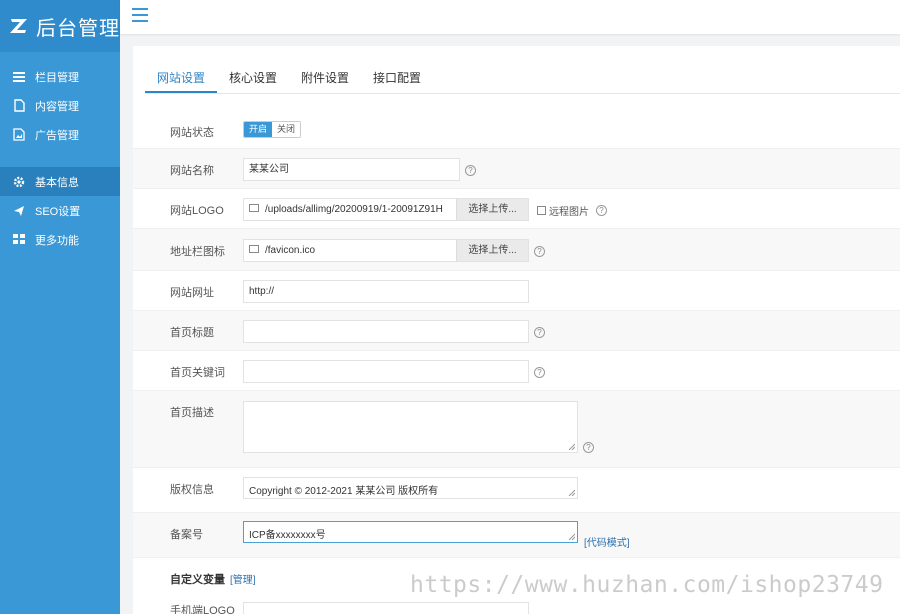  What do you see at coordinates (286, 129) in the screenshot?
I see `status-off-option: 关闭` at bounding box center [286, 129].